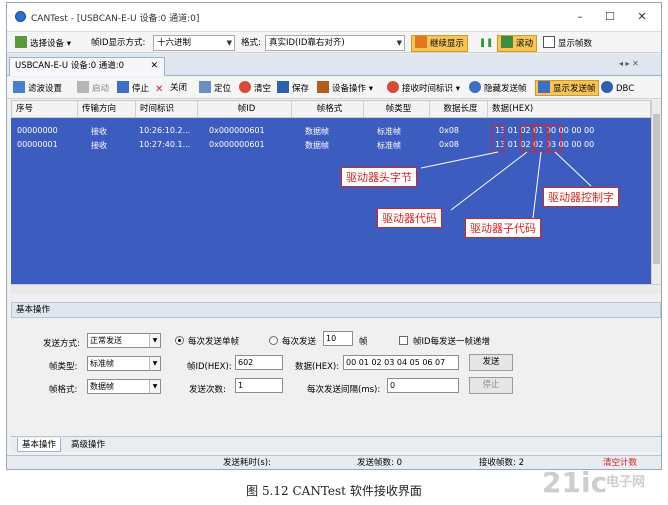 Image resolution: width=668 pixels, height=505 pixels. Describe the element at coordinates (194, 43) in the screenshot. I see `frame-id-select: 十六进制 ▼` at that location.